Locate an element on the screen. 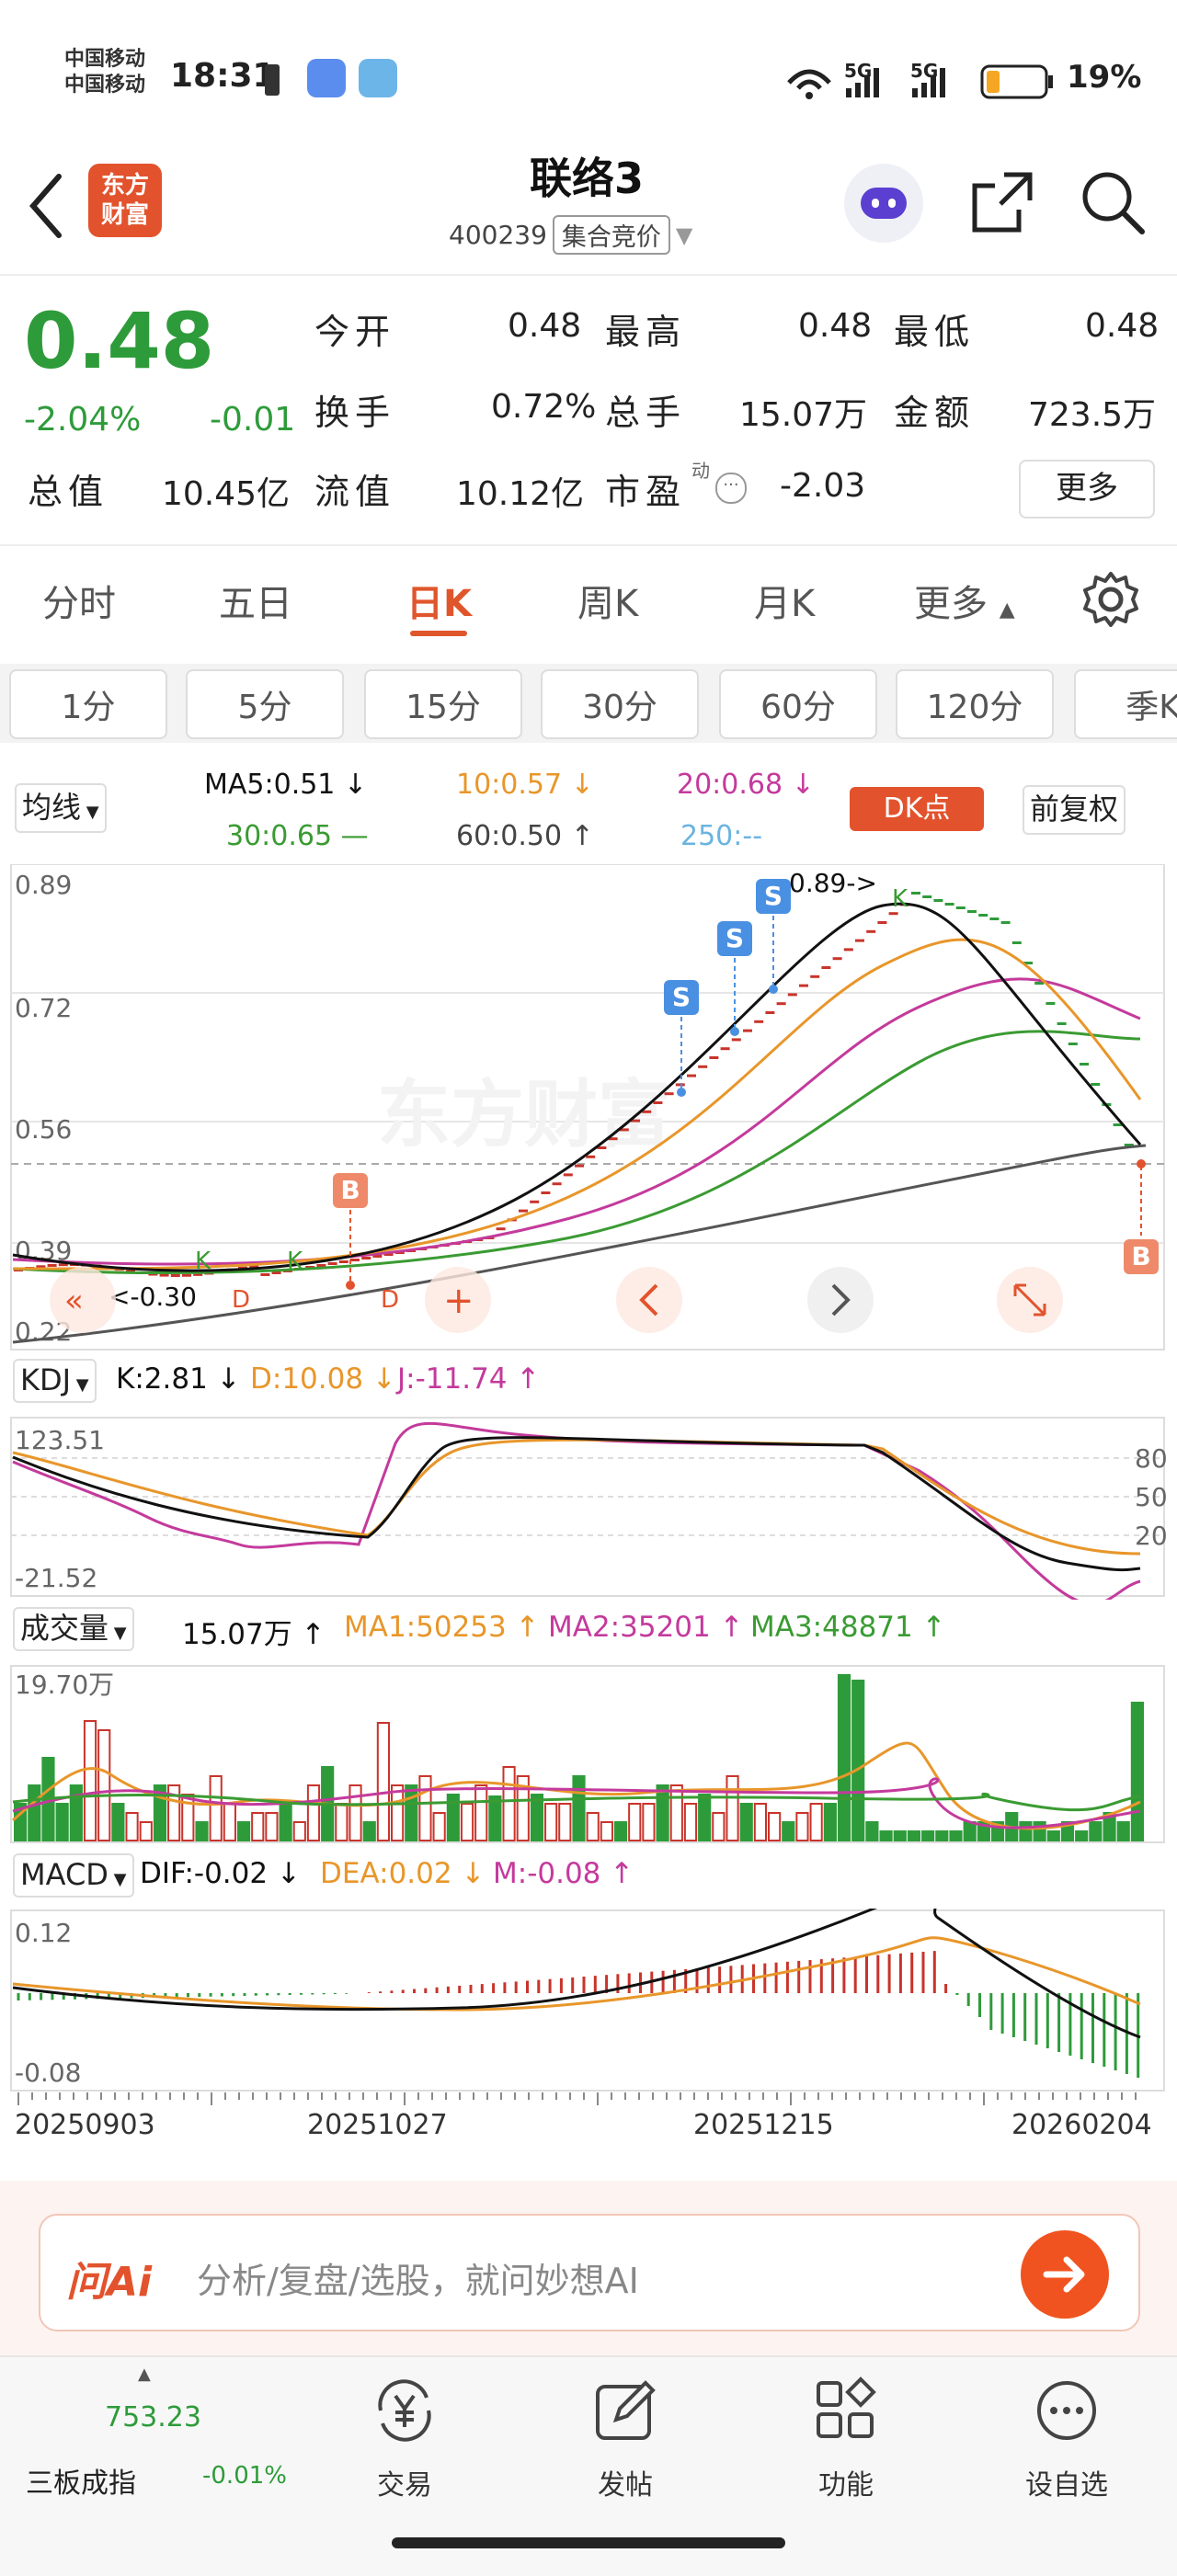 The image size is (1177, 2576). back-icon is located at coordinates (46, 206).